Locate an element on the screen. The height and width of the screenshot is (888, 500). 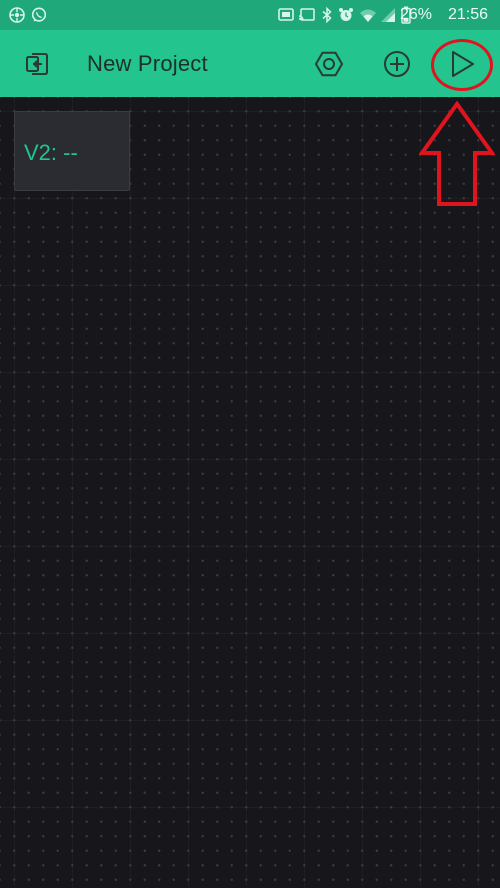
add-widget-icon is located at coordinates (397, 63).